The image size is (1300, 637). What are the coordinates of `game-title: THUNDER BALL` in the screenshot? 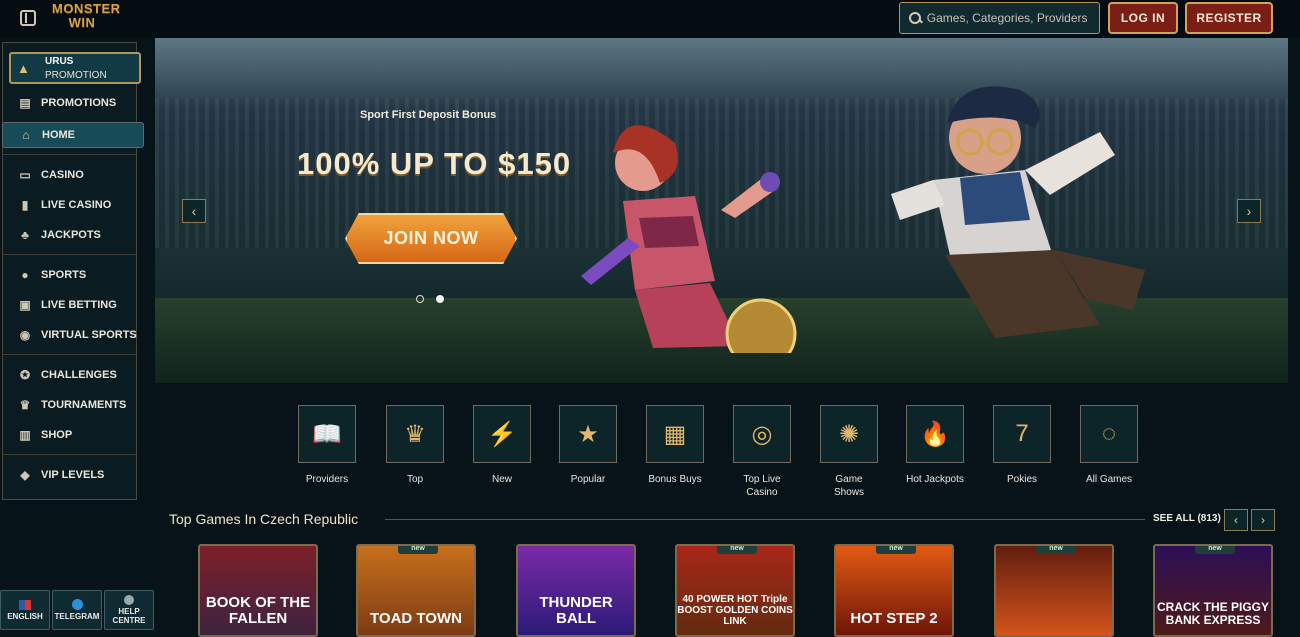 It's located at (576, 610).